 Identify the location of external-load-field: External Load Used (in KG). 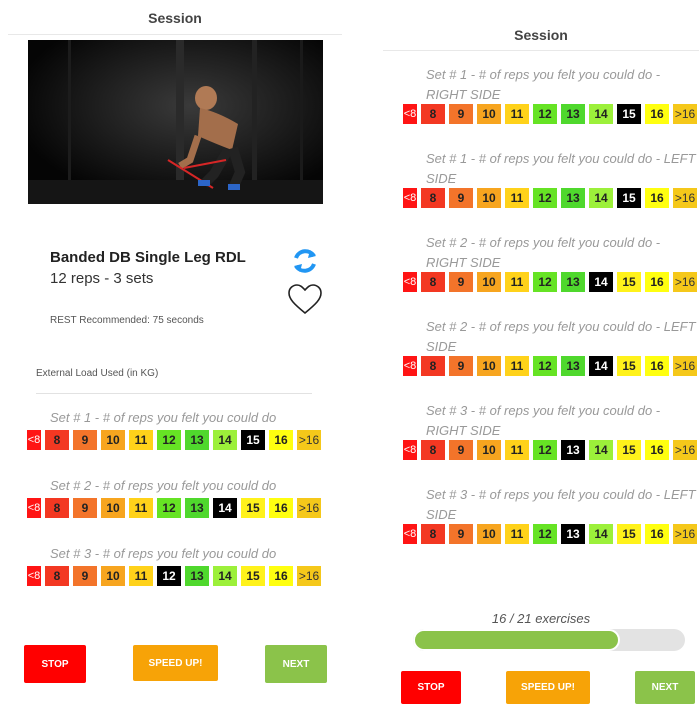
(97, 373).